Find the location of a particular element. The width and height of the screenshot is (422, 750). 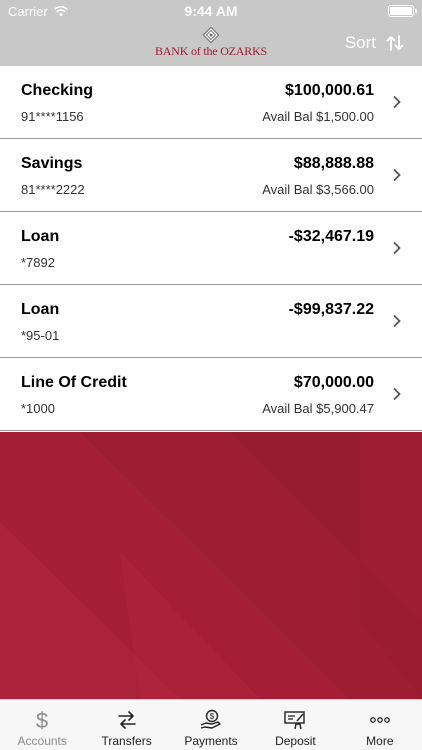

bank-logo-text: BANK of the OZARKS is located at coordinates (211, 51).